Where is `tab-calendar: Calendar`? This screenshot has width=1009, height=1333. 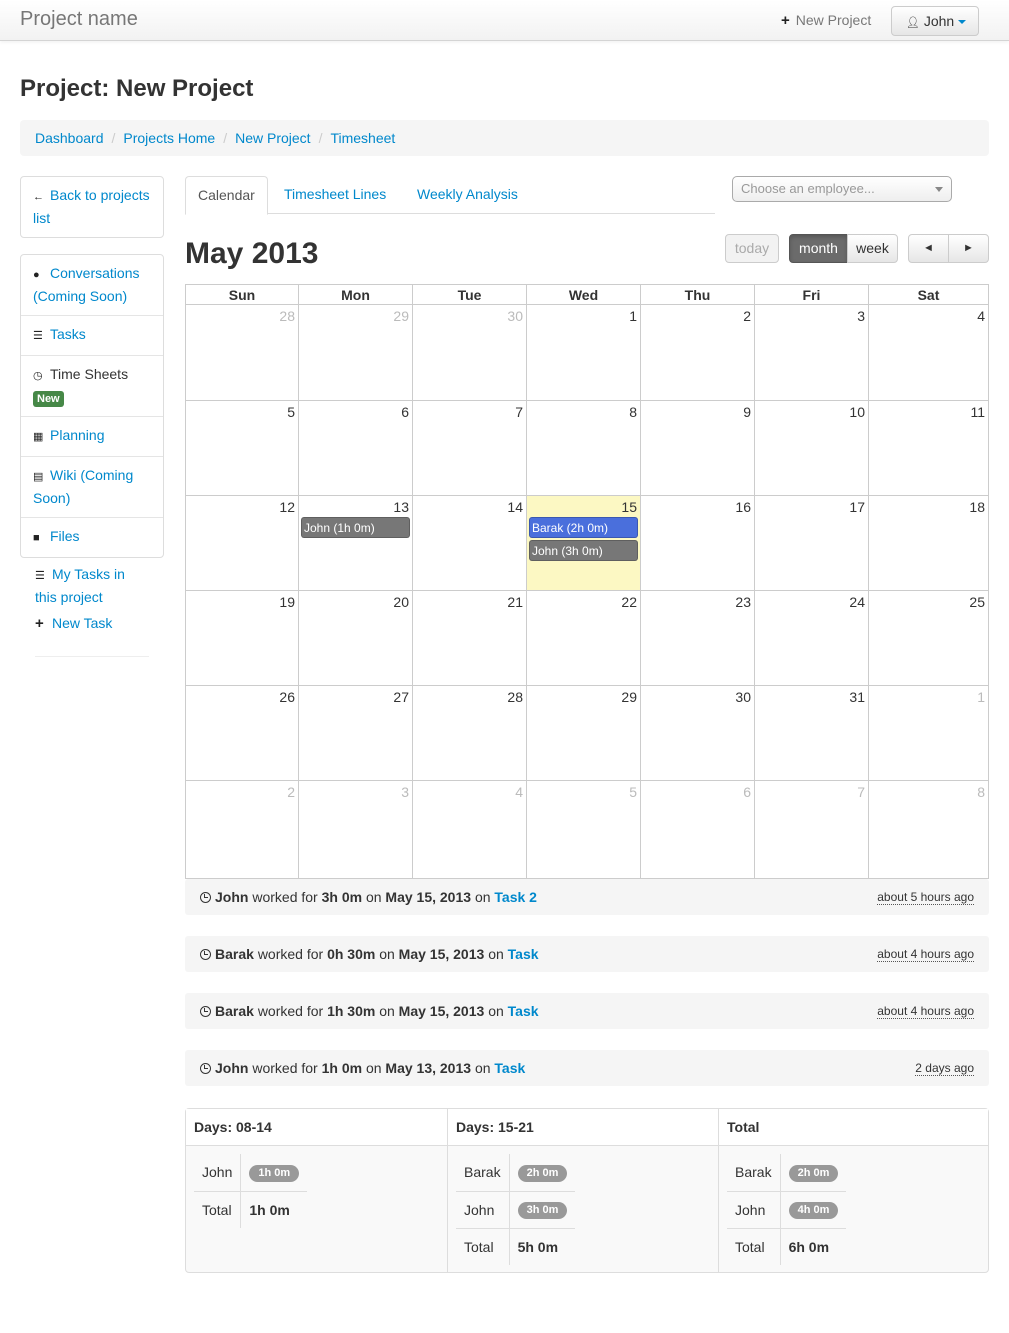 tab-calendar: Calendar is located at coordinates (226, 195).